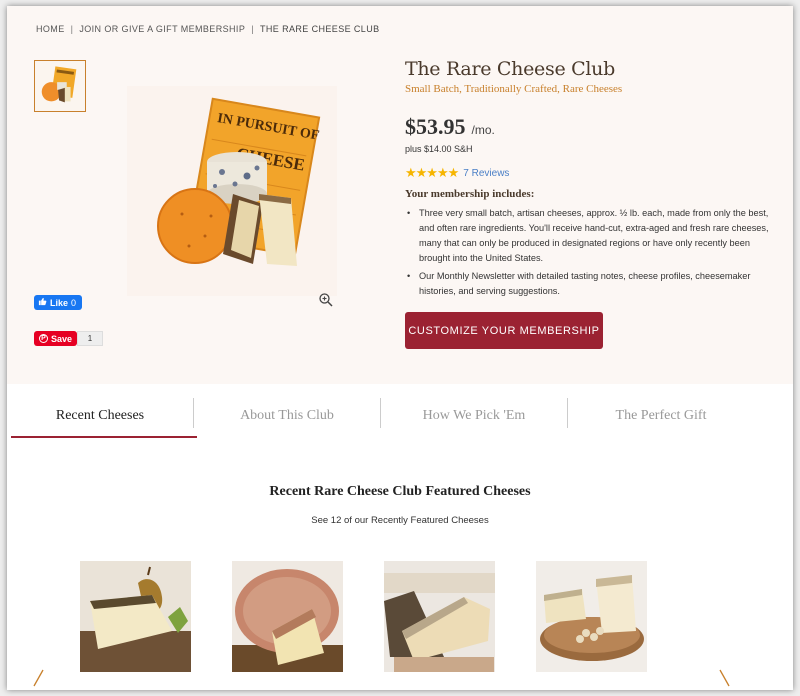 The width and height of the screenshot is (800, 696). I want to click on product-thumbnail, so click(60, 86).